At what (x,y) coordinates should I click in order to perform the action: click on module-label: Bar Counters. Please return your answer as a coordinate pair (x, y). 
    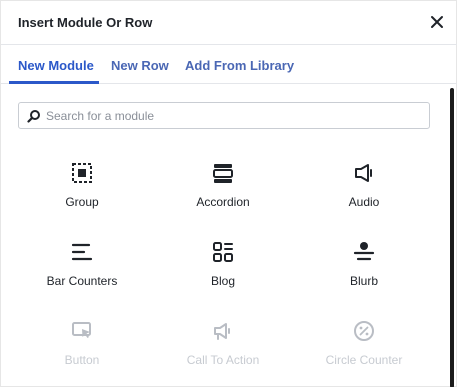
    Looking at the image, I should click on (82, 281).